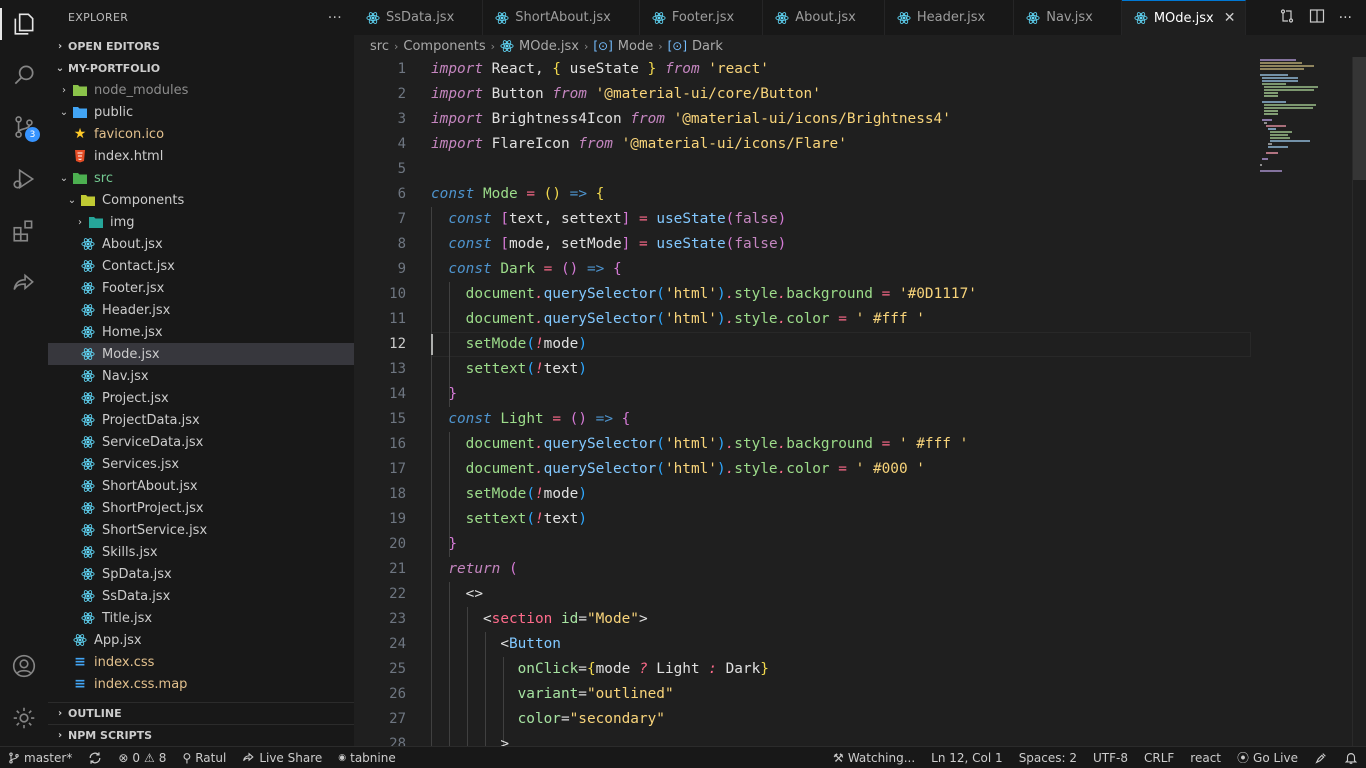 The width and height of the screenshot is (1366, 768). I want to click on tree-item-about-jsx: About.jsx, so click(201, 244).